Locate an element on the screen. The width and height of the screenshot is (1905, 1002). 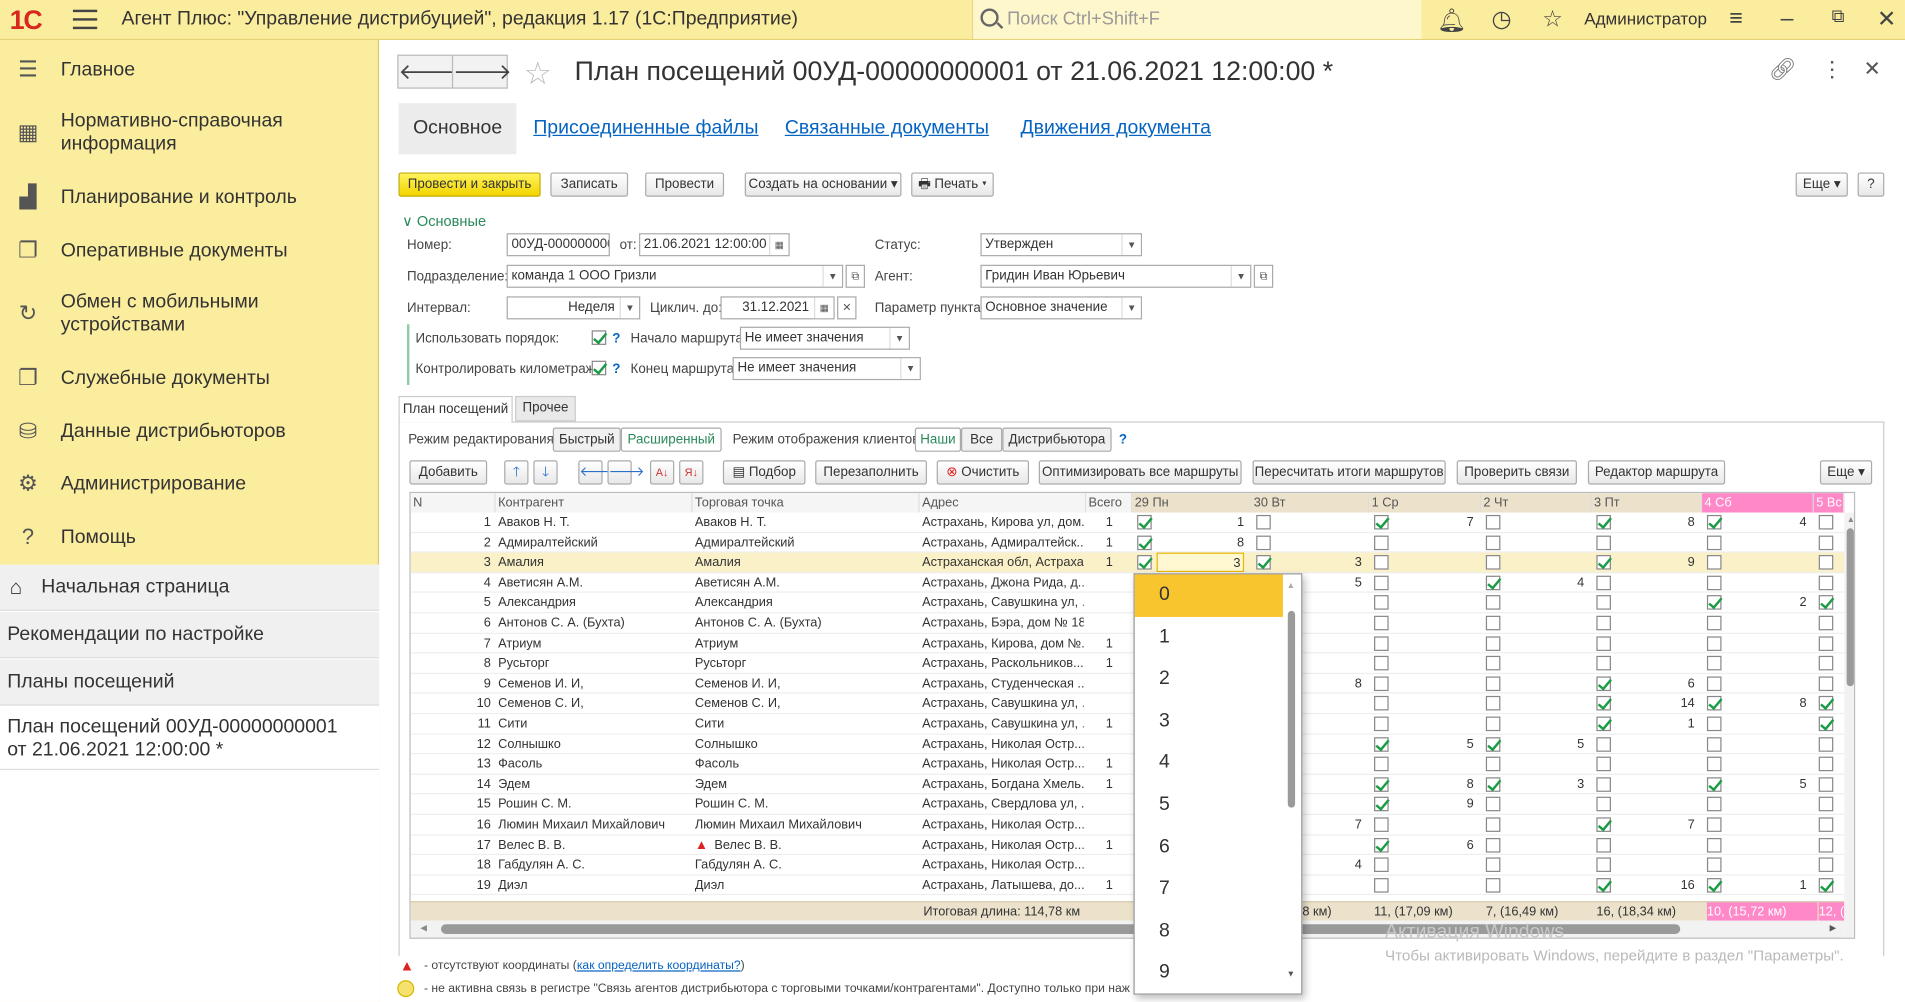
sidebar-item-service-docs: ❐ Служебные документы is located at coordinates (189, 378).